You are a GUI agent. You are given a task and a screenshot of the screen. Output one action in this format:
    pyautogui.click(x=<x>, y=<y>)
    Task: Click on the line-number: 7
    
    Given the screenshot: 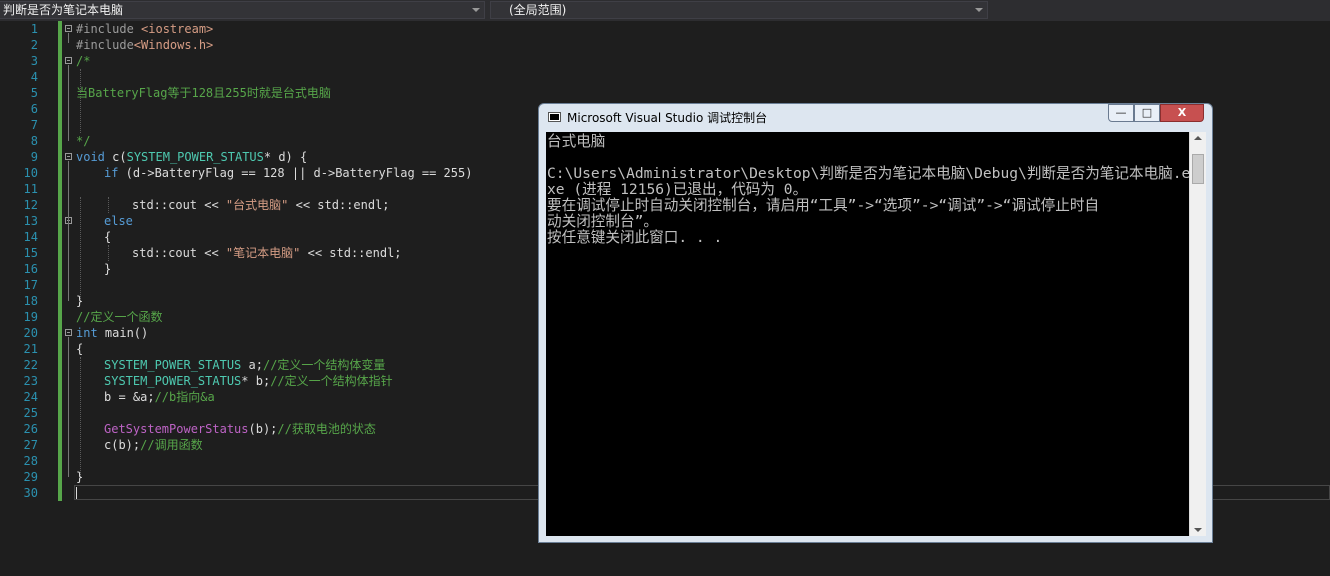 What is the action you would take?
    pyautogui.click(x=34, y=125)
    